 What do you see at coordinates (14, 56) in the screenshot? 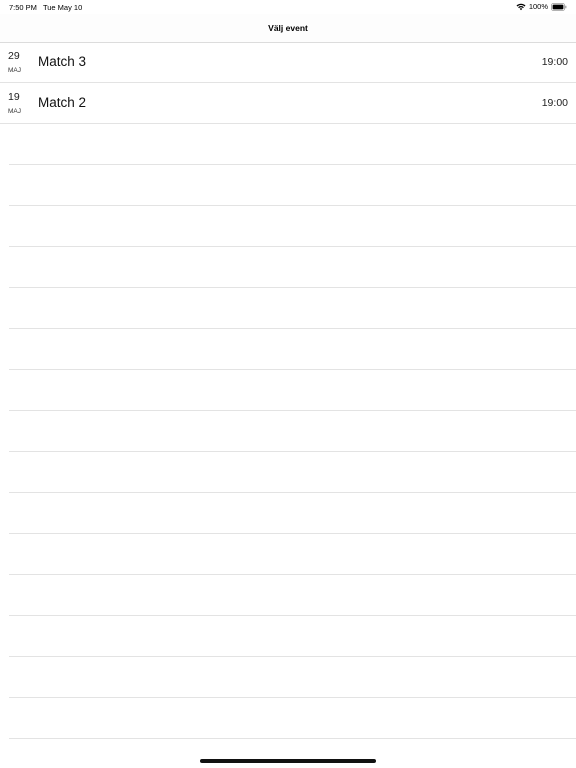
I see `event-day: 29` at bounding box center [14, 56].